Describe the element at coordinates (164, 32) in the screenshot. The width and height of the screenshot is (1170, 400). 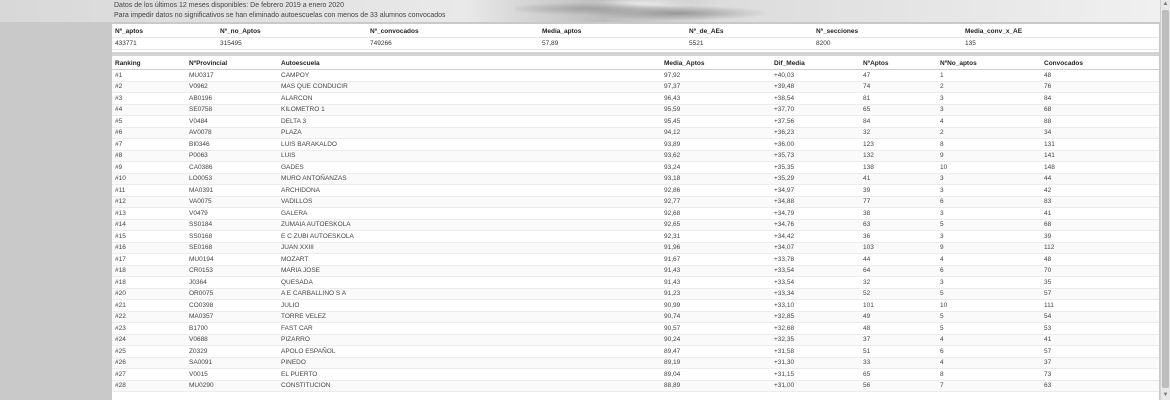
I see `stat-header: Nº_aptos` at that location.